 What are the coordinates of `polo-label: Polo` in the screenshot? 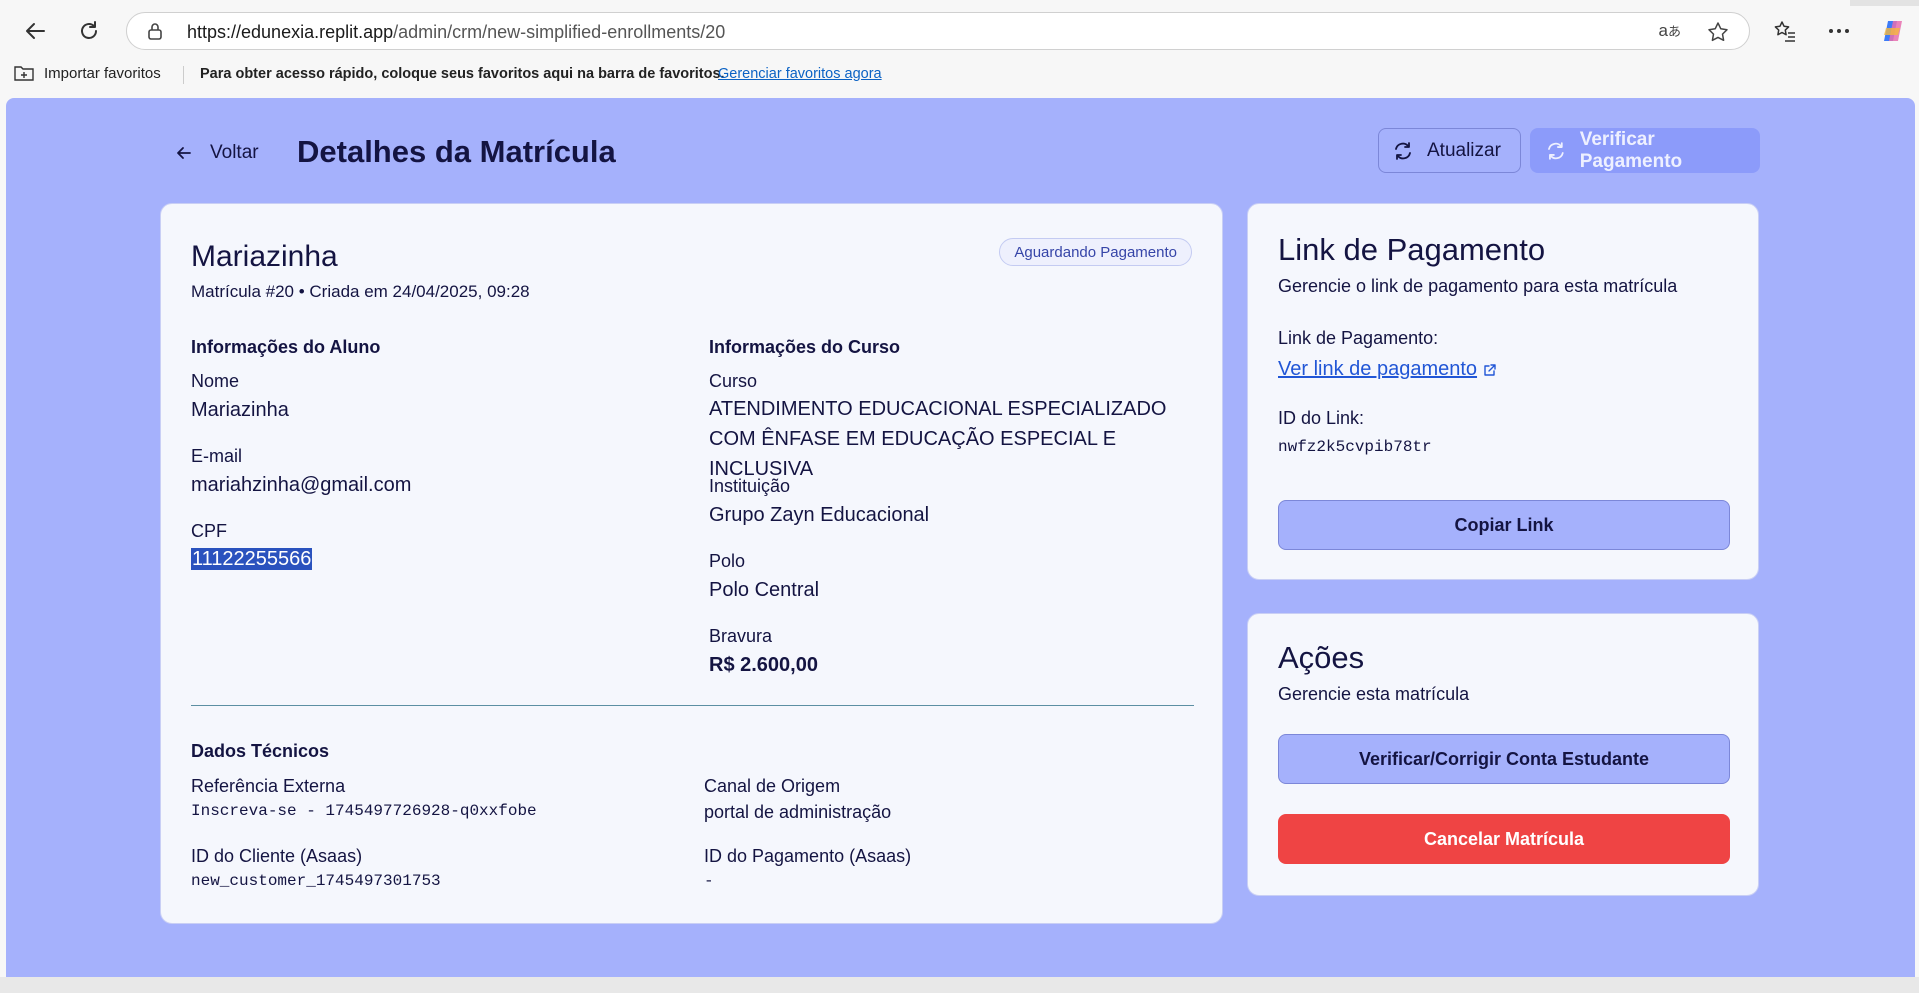 It's located at (727, 561).